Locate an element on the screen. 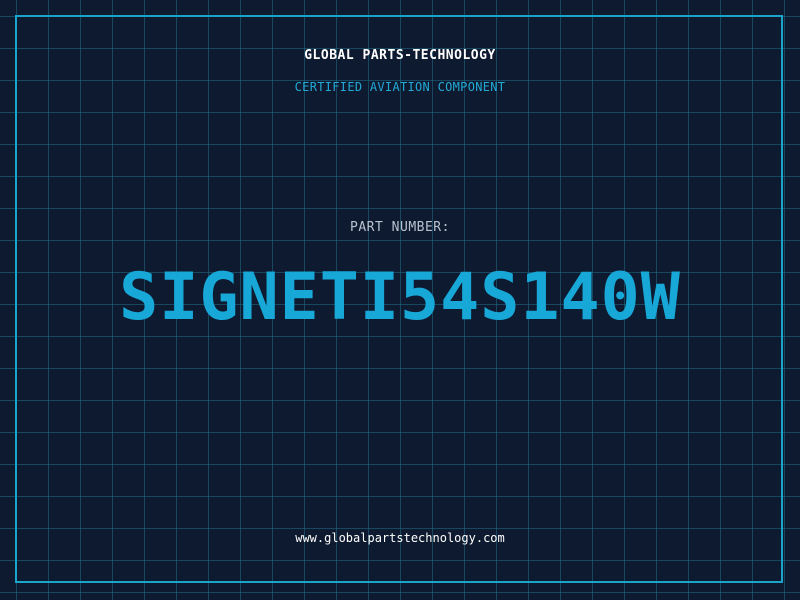  part-number-value: SIGNETI54S140W is located at coordinates (400, 297).